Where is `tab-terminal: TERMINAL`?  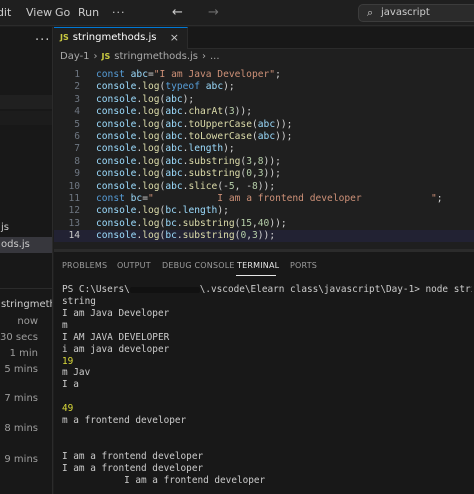 tab-terminal: TERMINAL is located at coordinates (258, 265).